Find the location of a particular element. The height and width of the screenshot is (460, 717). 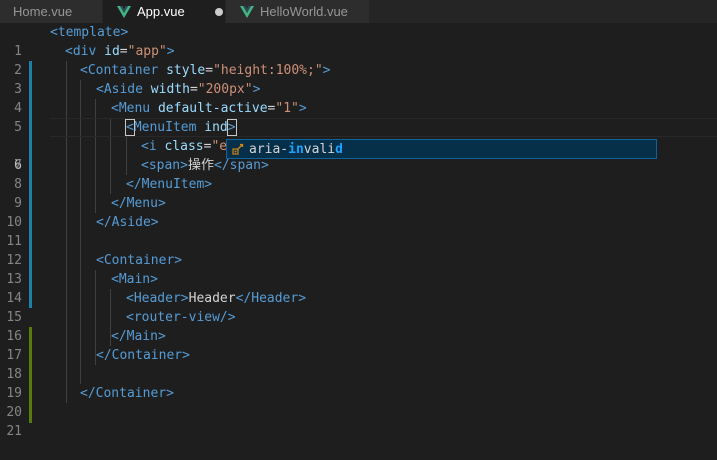

code-token: </MenuItem> is located at coordinates (169, 184).